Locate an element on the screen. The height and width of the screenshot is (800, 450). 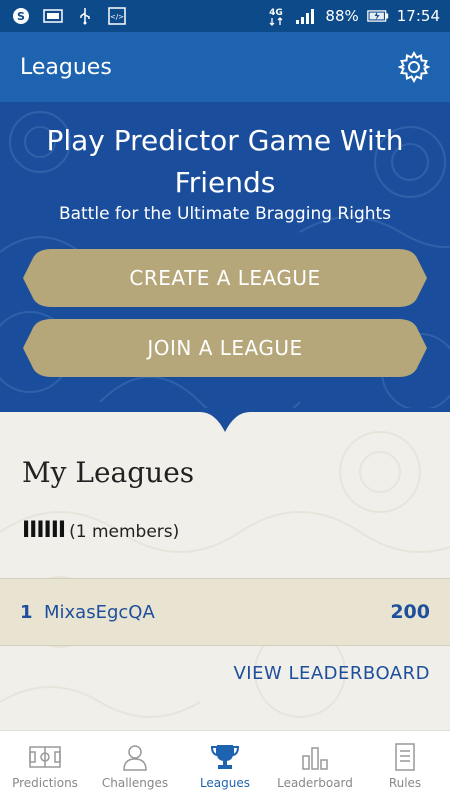
battery-icon is located at coordinates (377, 16).